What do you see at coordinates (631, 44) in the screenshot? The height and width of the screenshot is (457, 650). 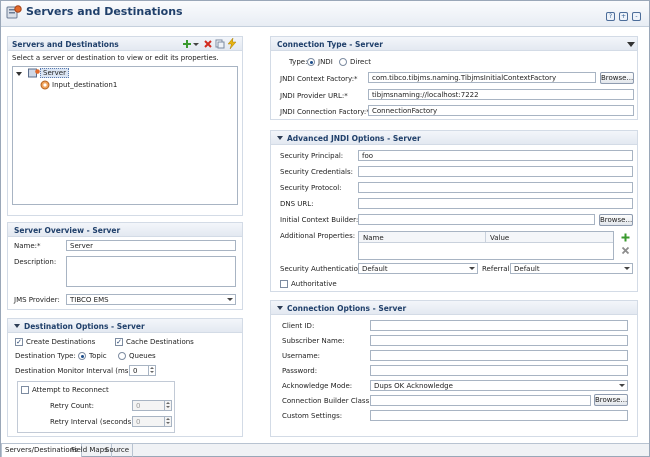 I see `section-menu-icon` at bounding box center [631, 44].